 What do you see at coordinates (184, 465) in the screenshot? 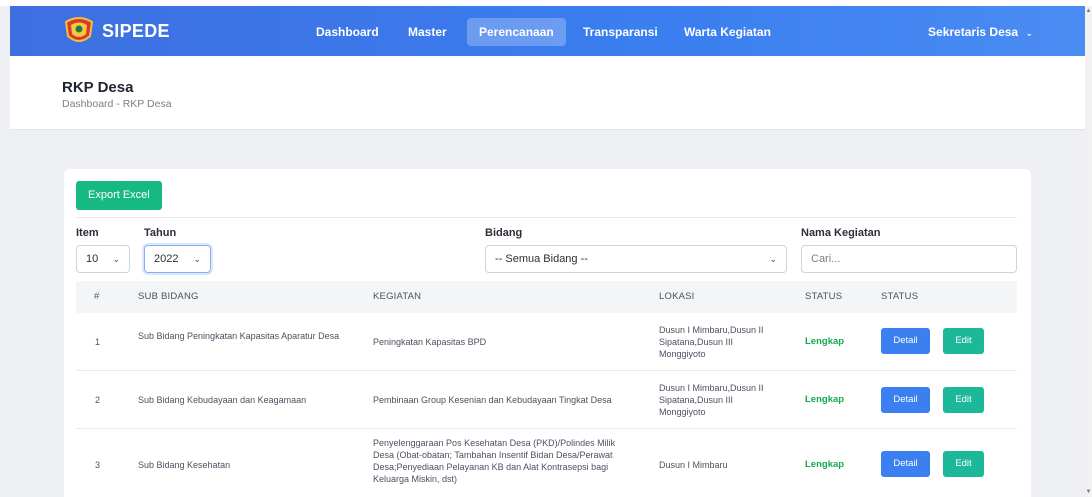
I see `row-sub-bidang: Sub Bidang Kesehatan` at bounding box center [184, 465].